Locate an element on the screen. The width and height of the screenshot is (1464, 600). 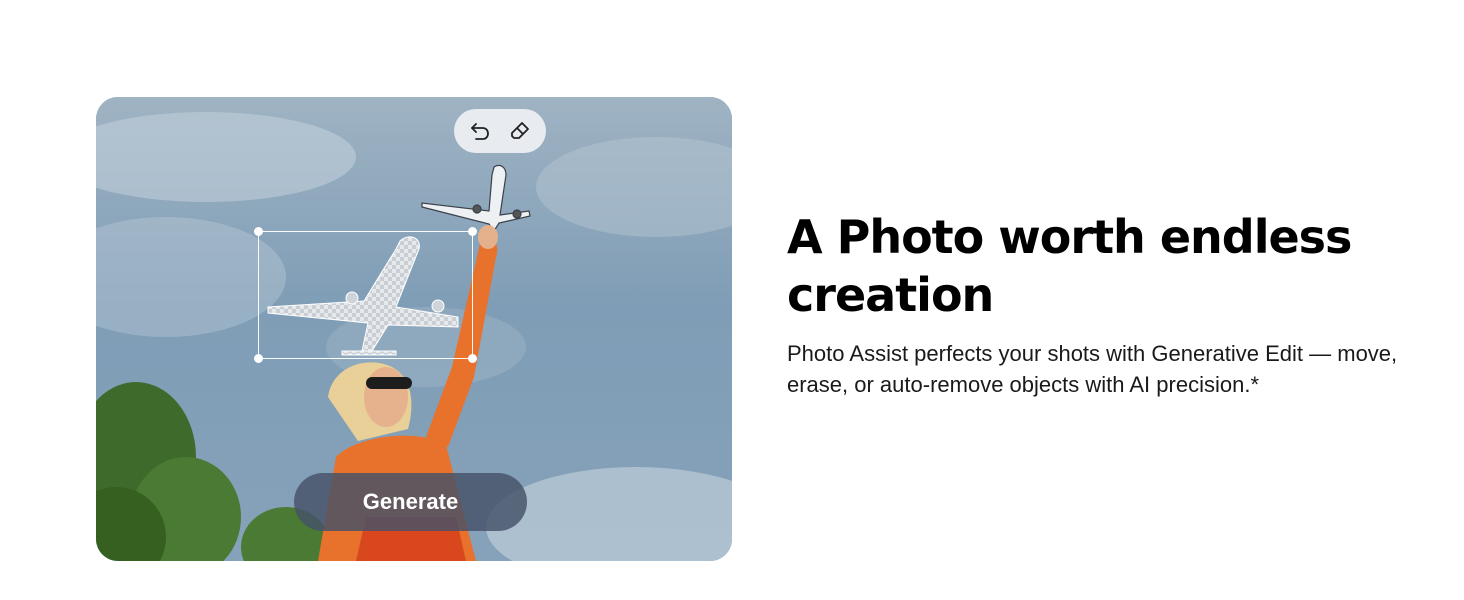
resize-handle-top-left is located at coordinates (258, 231).